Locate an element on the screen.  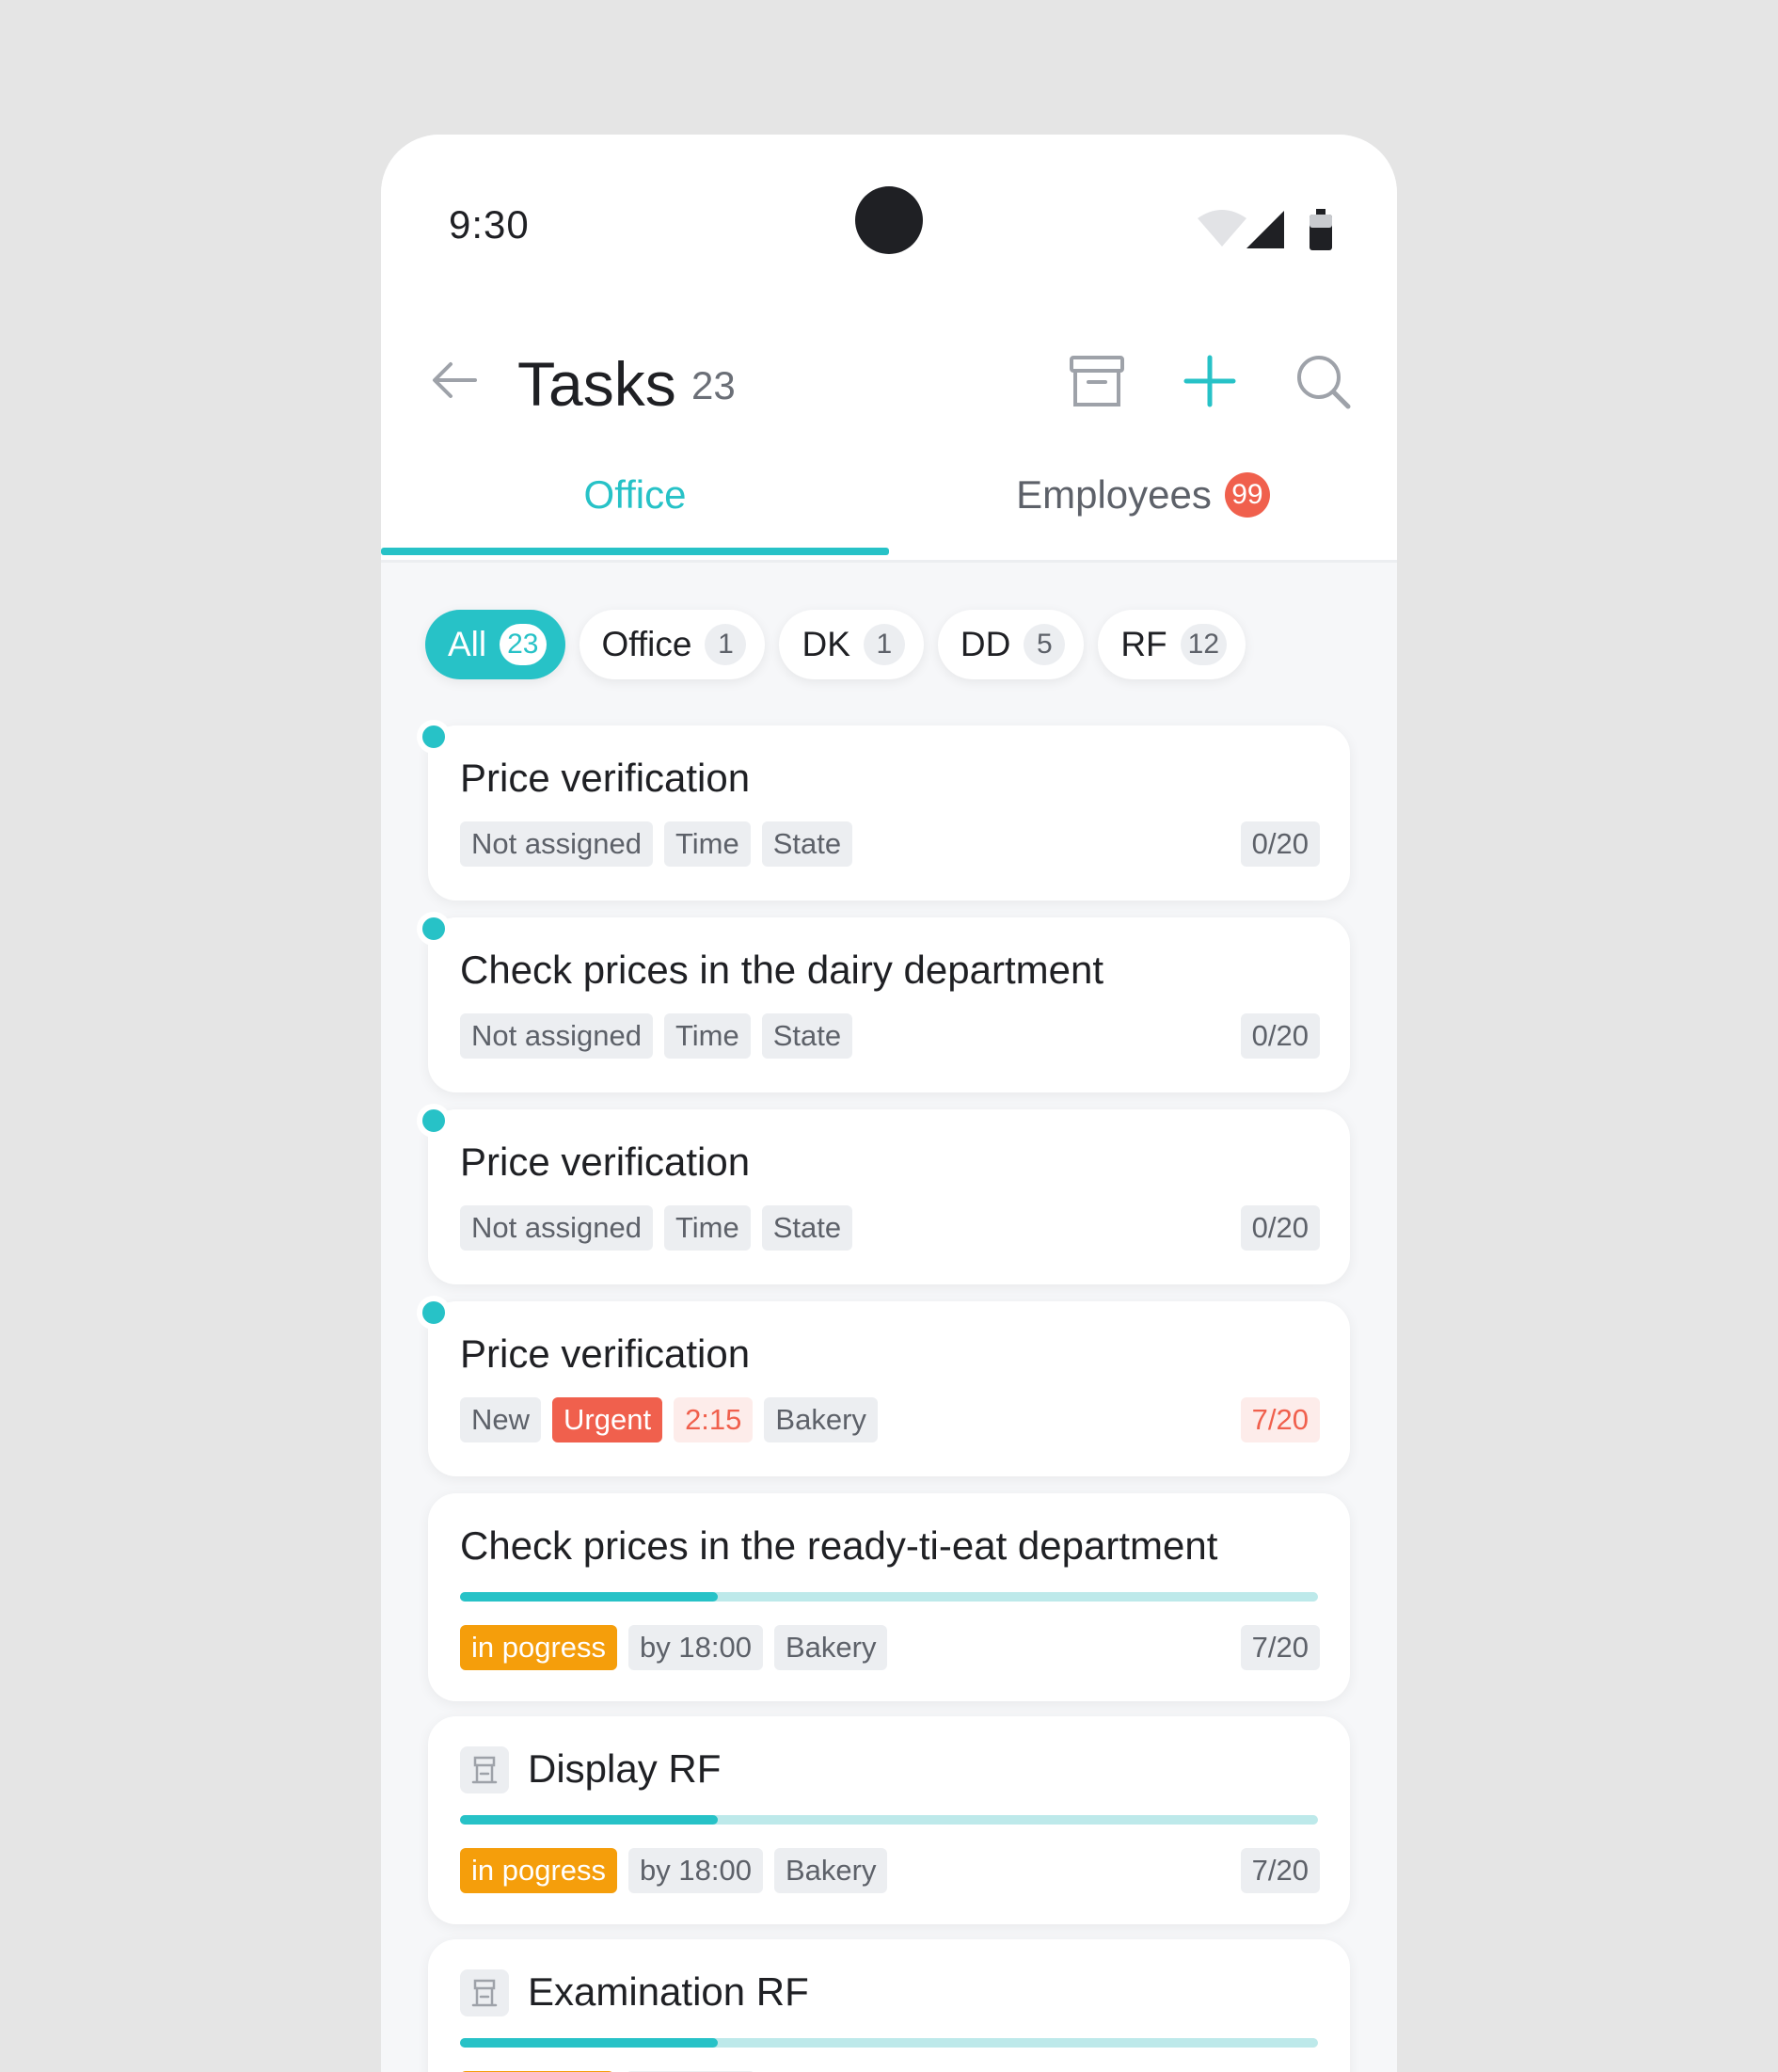
signal-icon is located at coordinates (1265, 230).